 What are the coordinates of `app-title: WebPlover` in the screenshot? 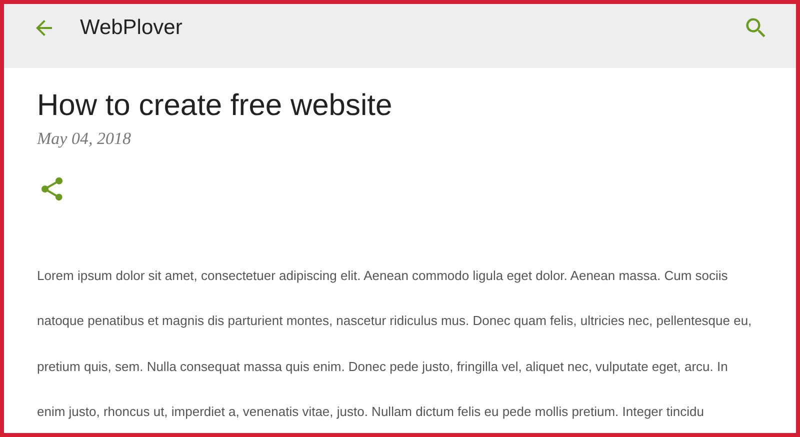 It's located at (131, 28).